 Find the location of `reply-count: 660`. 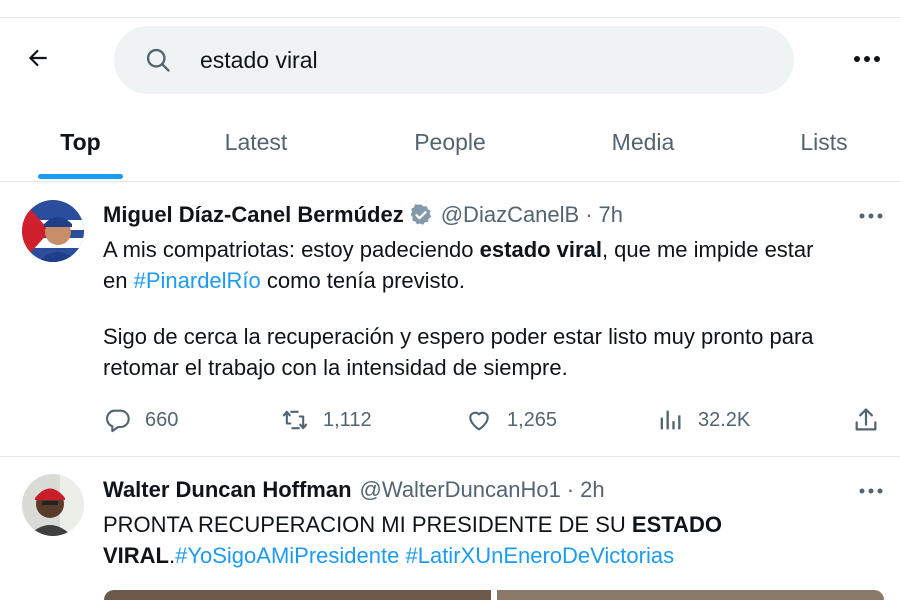

reply-count: 660 is located at coordinates (162, 419).